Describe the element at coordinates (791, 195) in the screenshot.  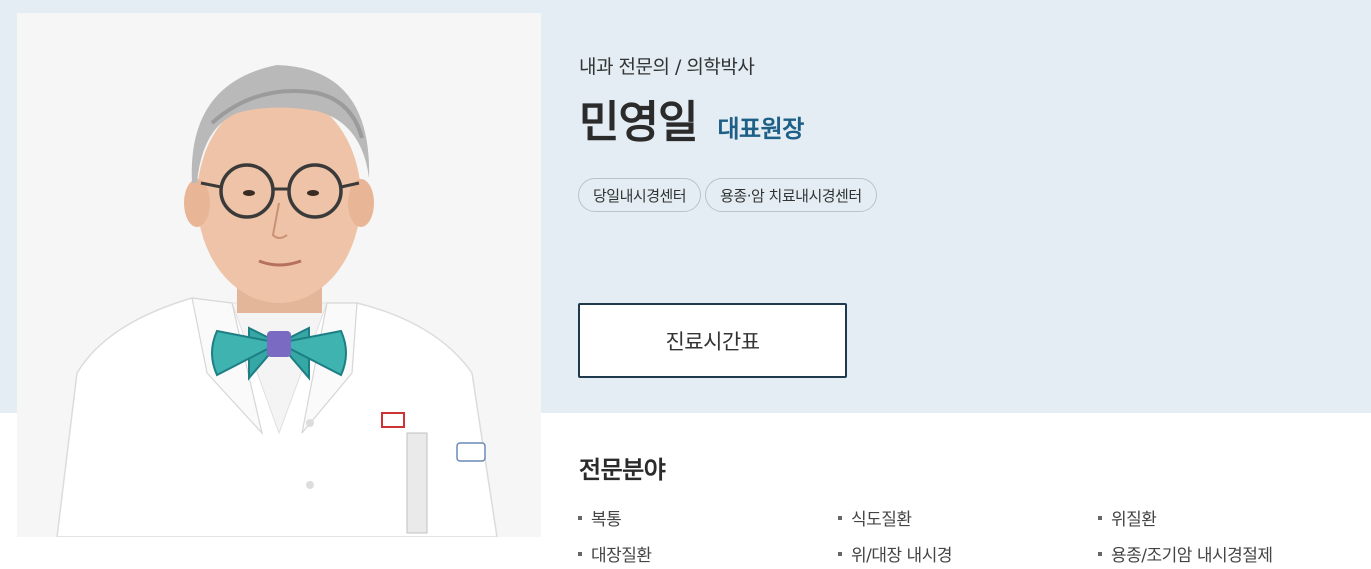
I see `tag-polyp-cancer-endoscopy: 용종·암 치료내시경센터` at that location.